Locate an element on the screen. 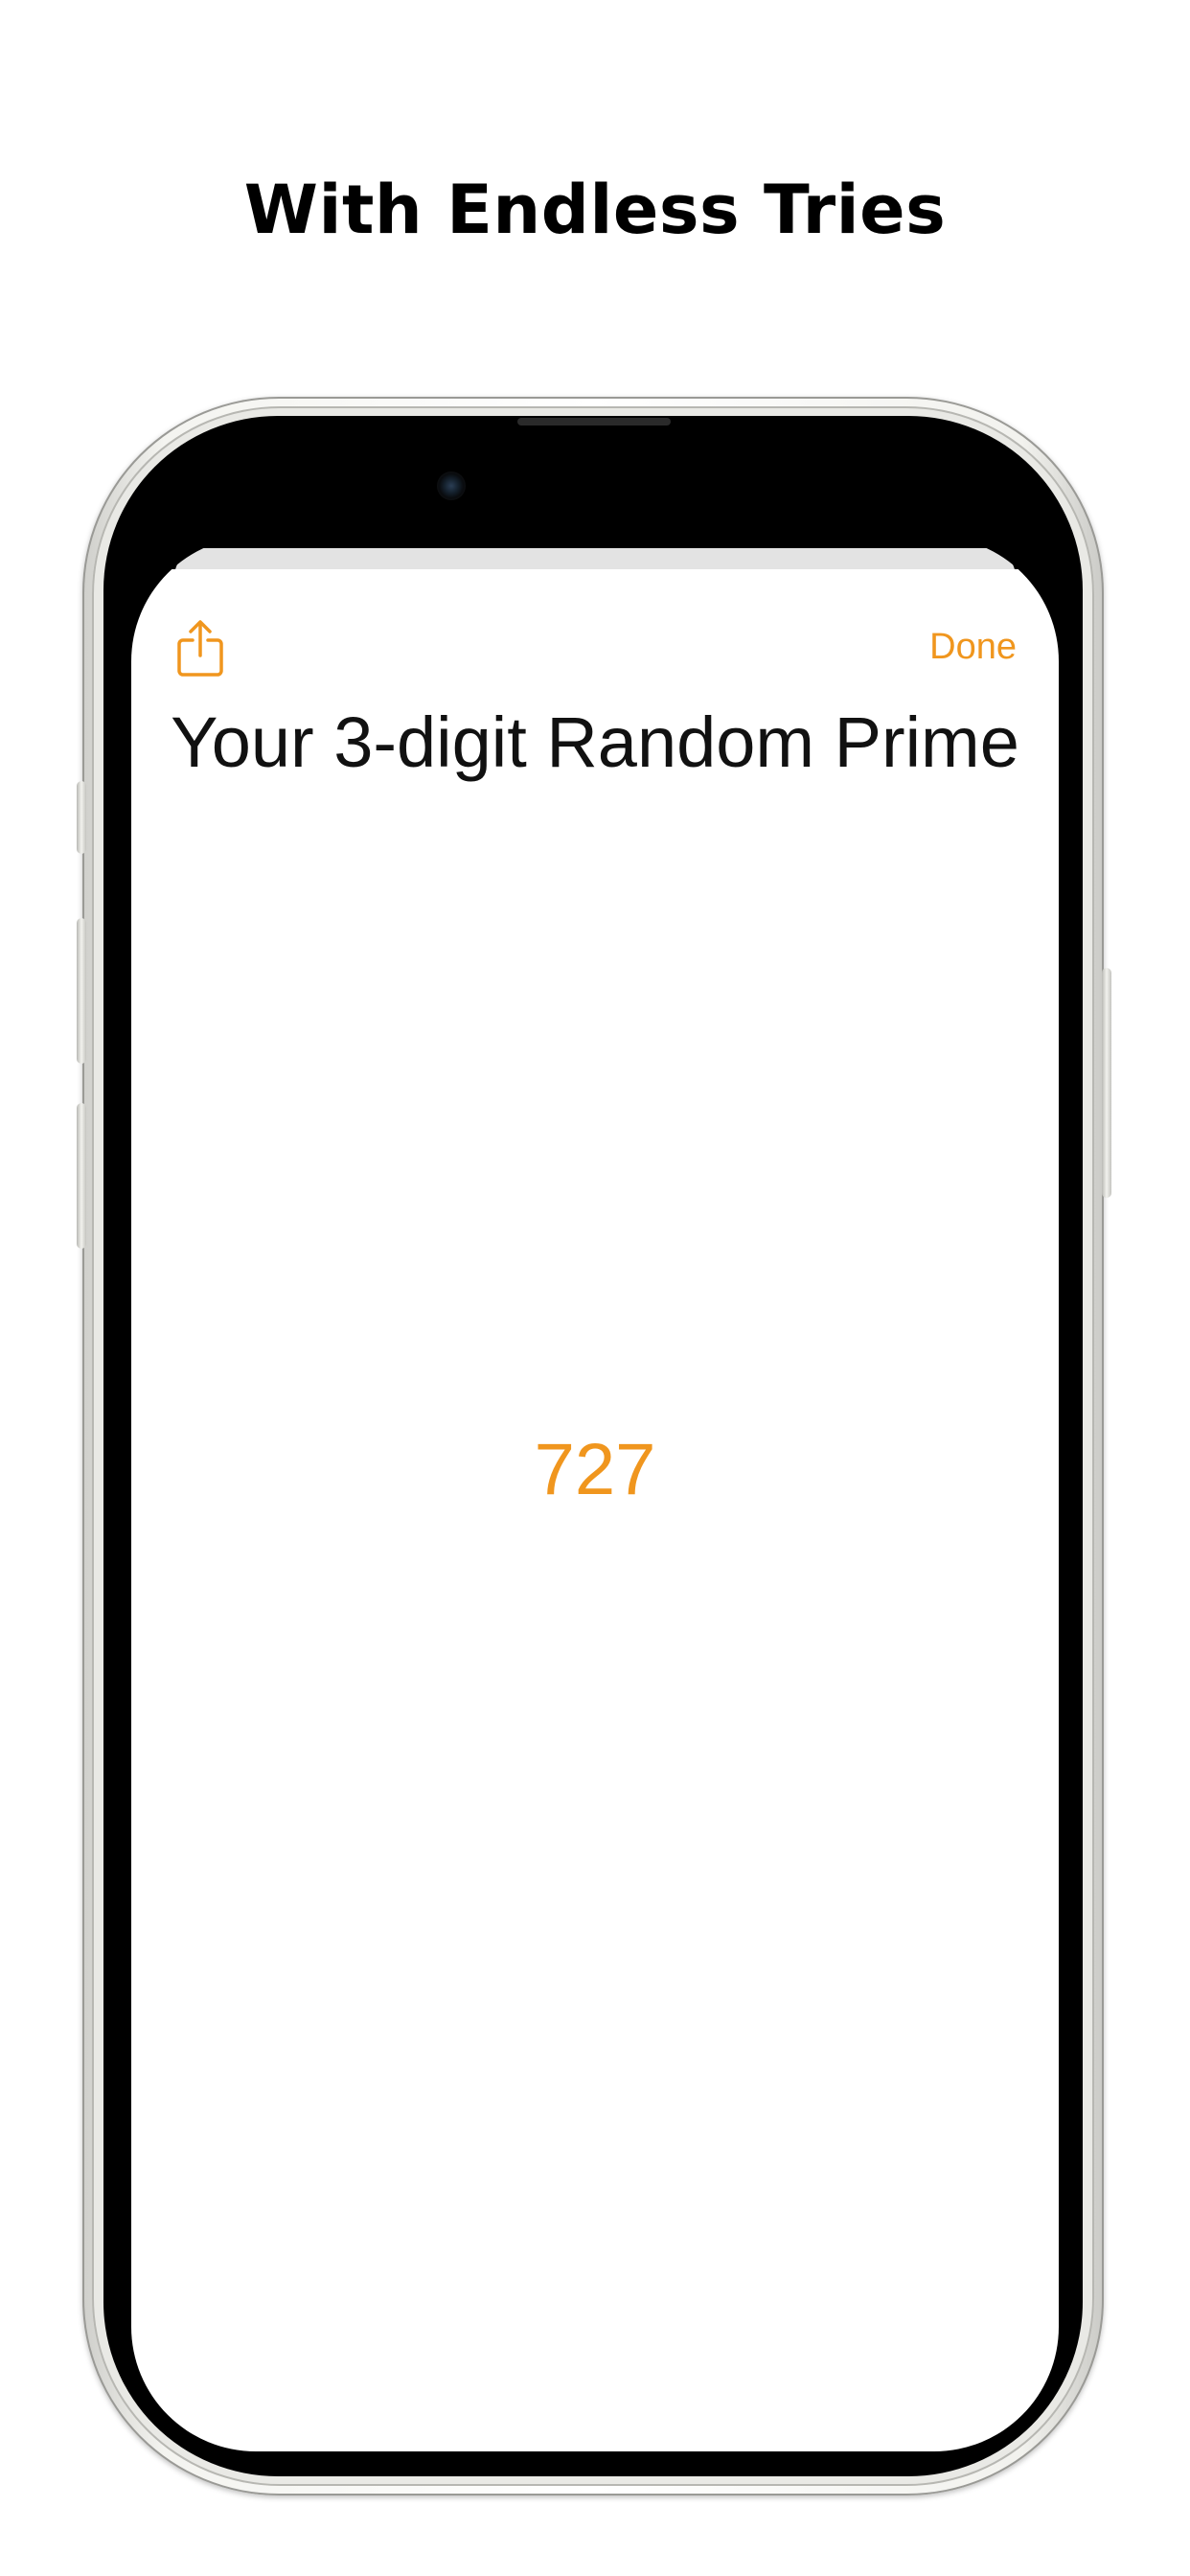  sheet-title: Your 3-digit Random Prime is located at coordinates (595, 742).